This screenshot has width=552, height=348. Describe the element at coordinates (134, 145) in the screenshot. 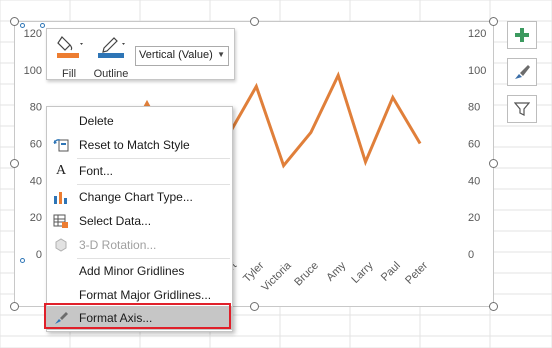

I see `menu-item-label: Reset to Match Style` at that location.